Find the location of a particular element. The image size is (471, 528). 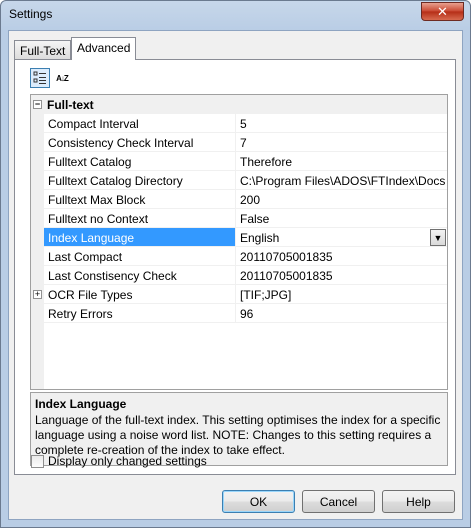

help-button-label: Help is located at coordinates (418, 501).